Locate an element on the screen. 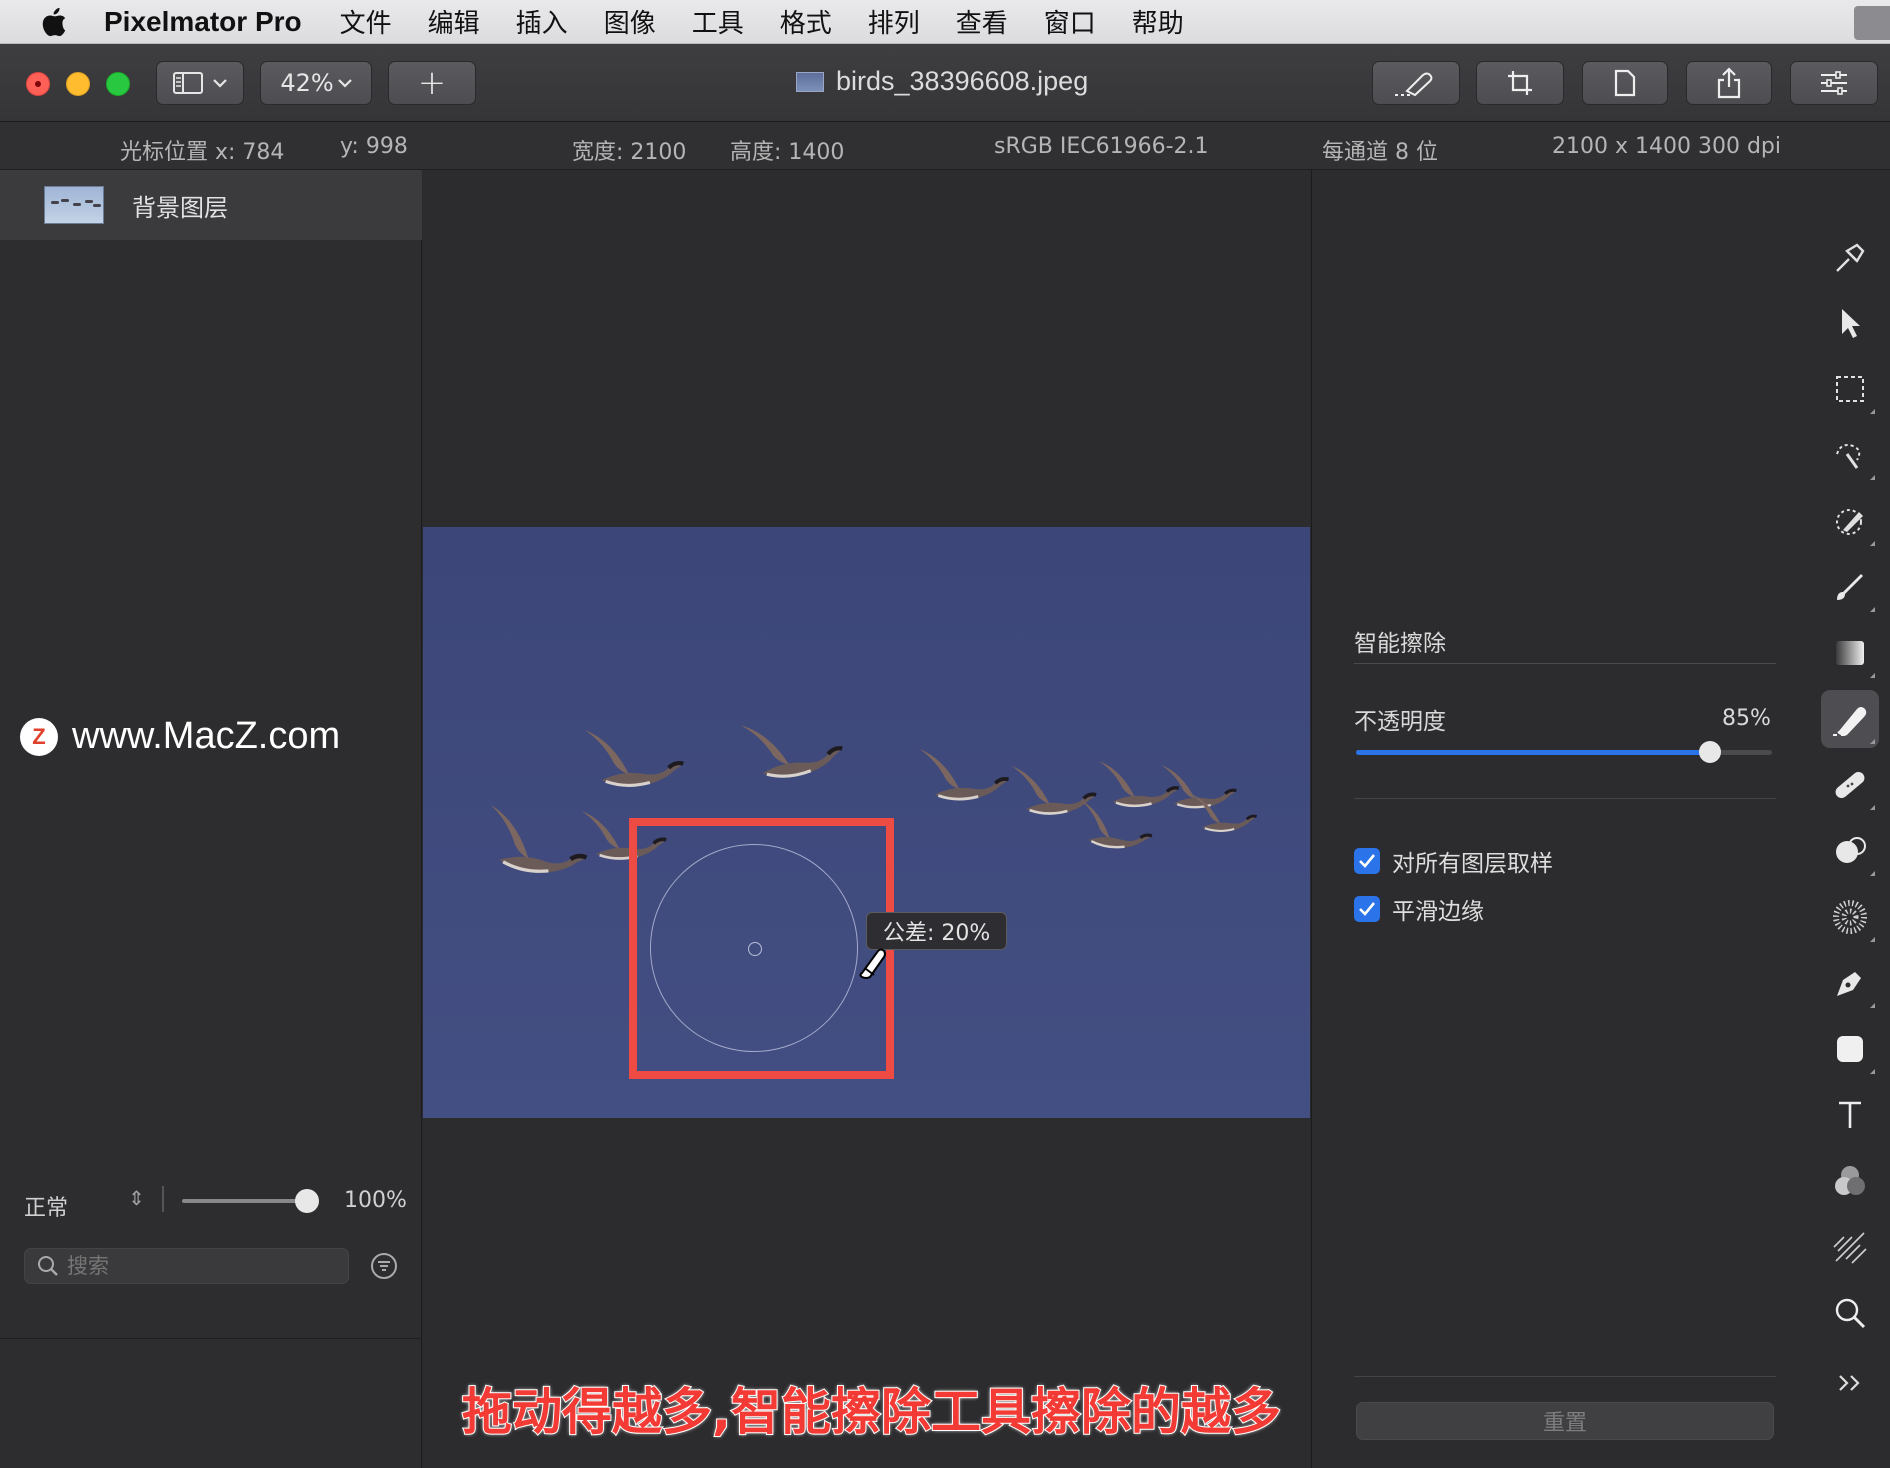  layer-opacity-slider-thumb is located at coordinates (307, 1201).